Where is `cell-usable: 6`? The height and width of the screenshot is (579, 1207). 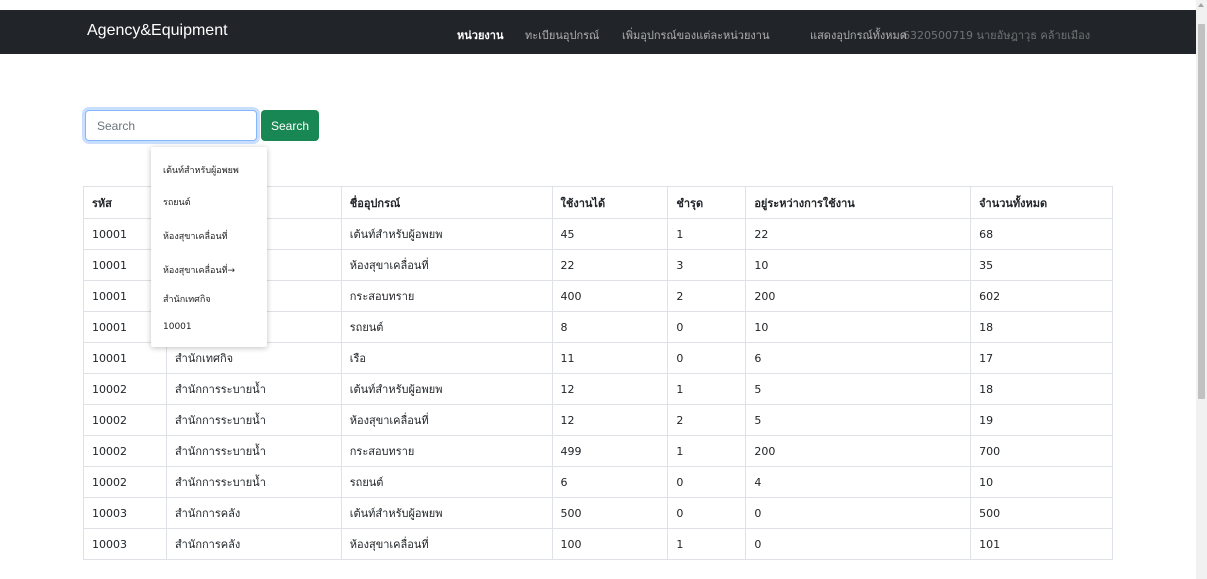 cell-usable: 6 is located at coordinates (610, 482).